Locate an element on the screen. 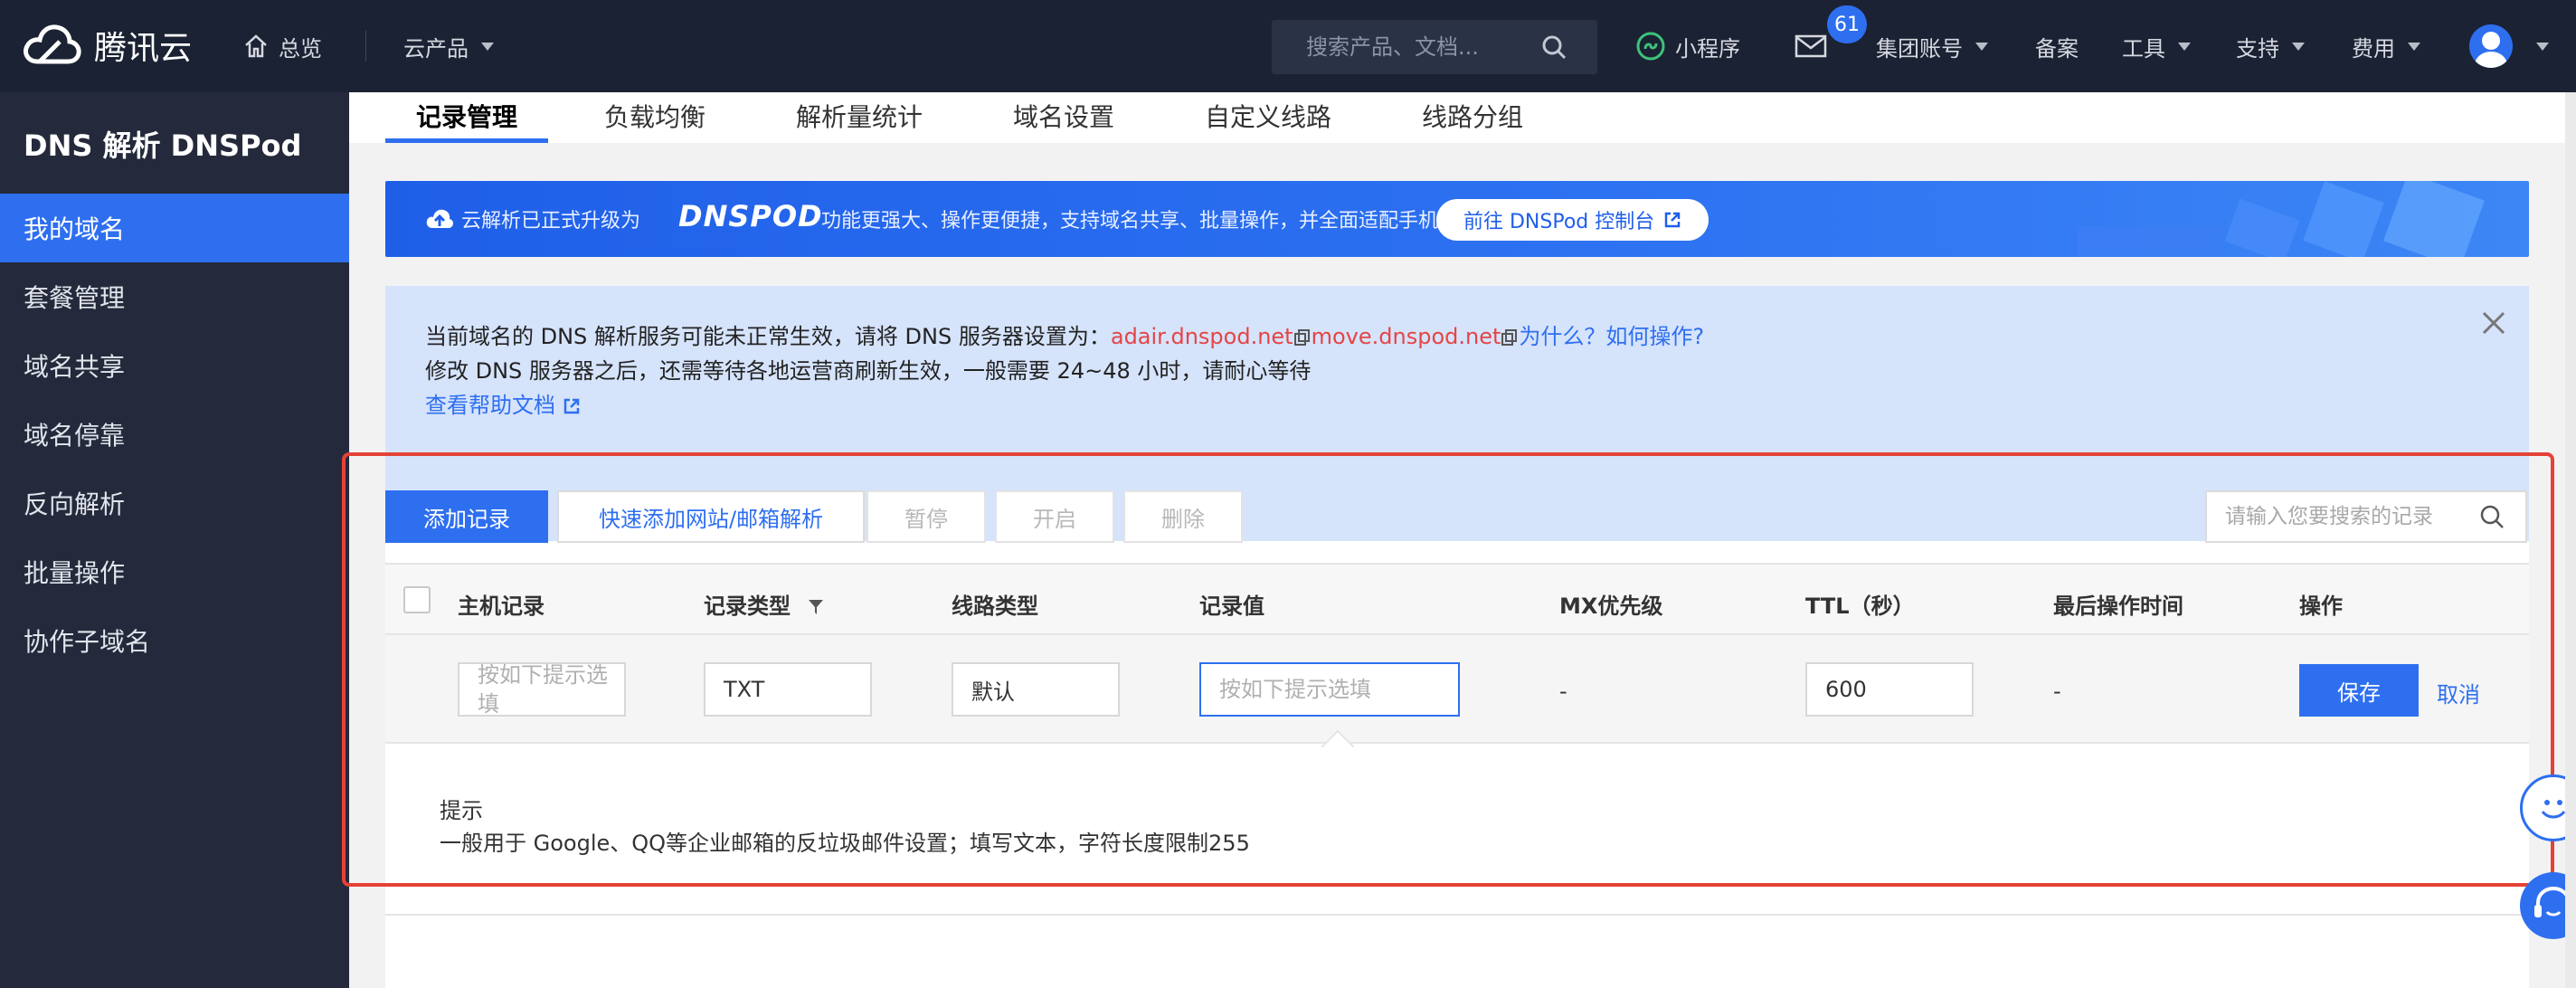 The height and width of the screenshot is (988, 2576). tab-bar: 记录管理 负载均衡 解析量统计 域名设置 自定义线路 线路分组 is located at coordinates (1462, 118).